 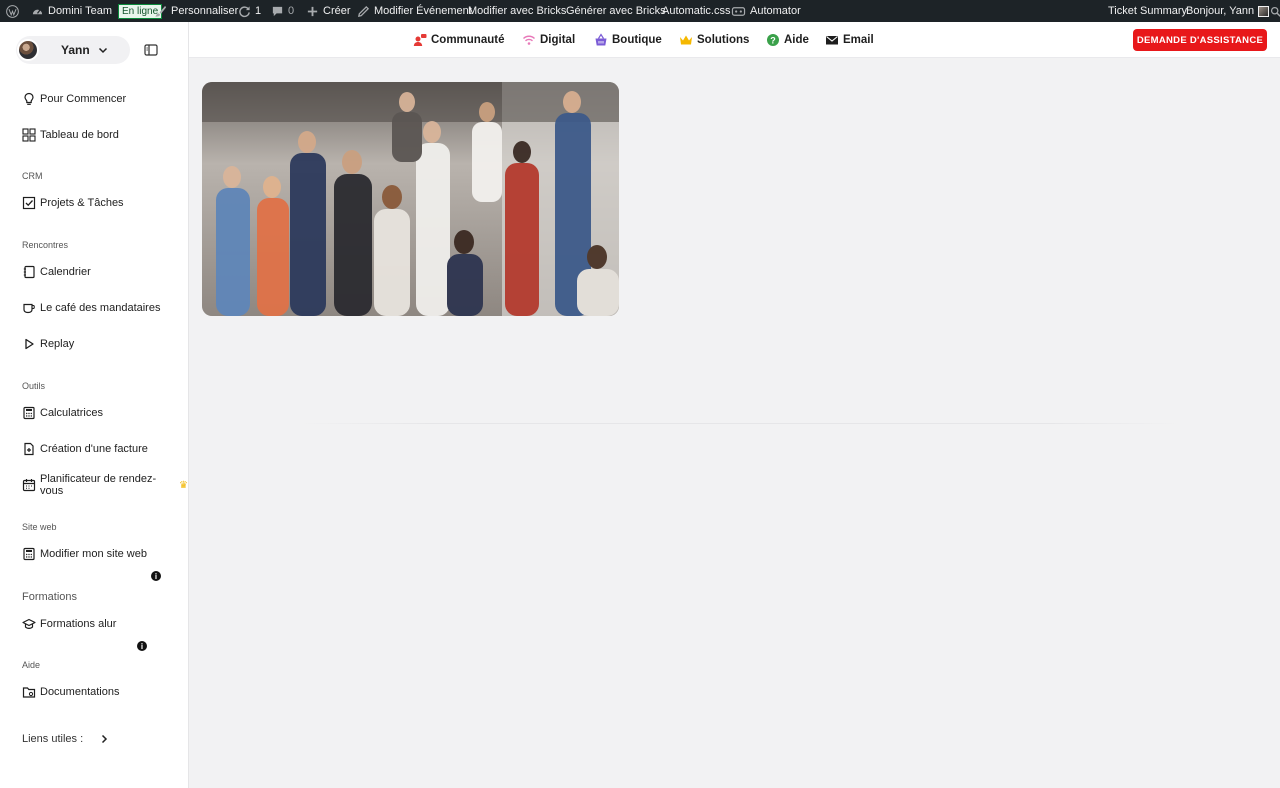 What do you see at coordinates (53, 739) in the screenshot?
I see `sidebar-item-label: Liens utiles :` at bounding box center [53, 739].